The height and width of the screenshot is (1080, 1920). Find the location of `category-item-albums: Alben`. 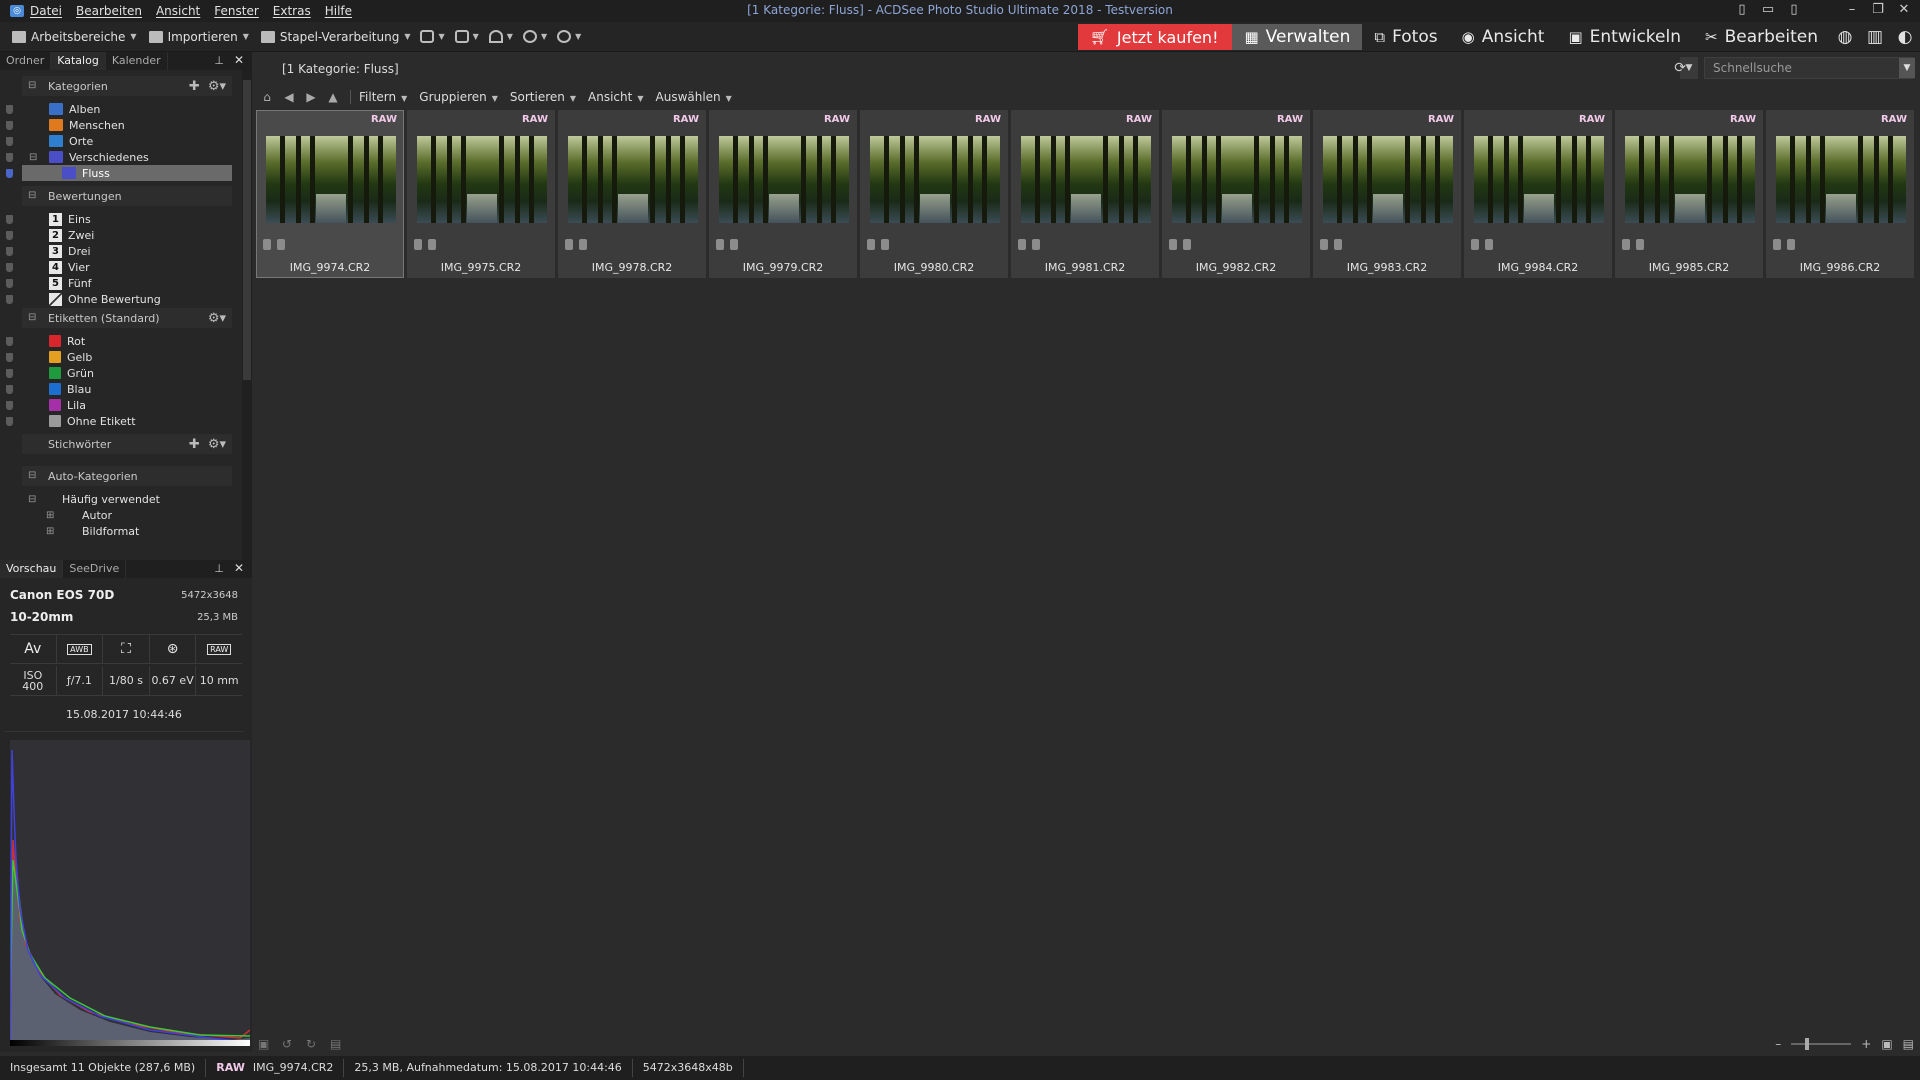

category-item-albums: Alben is located at coordinates (116, 109).